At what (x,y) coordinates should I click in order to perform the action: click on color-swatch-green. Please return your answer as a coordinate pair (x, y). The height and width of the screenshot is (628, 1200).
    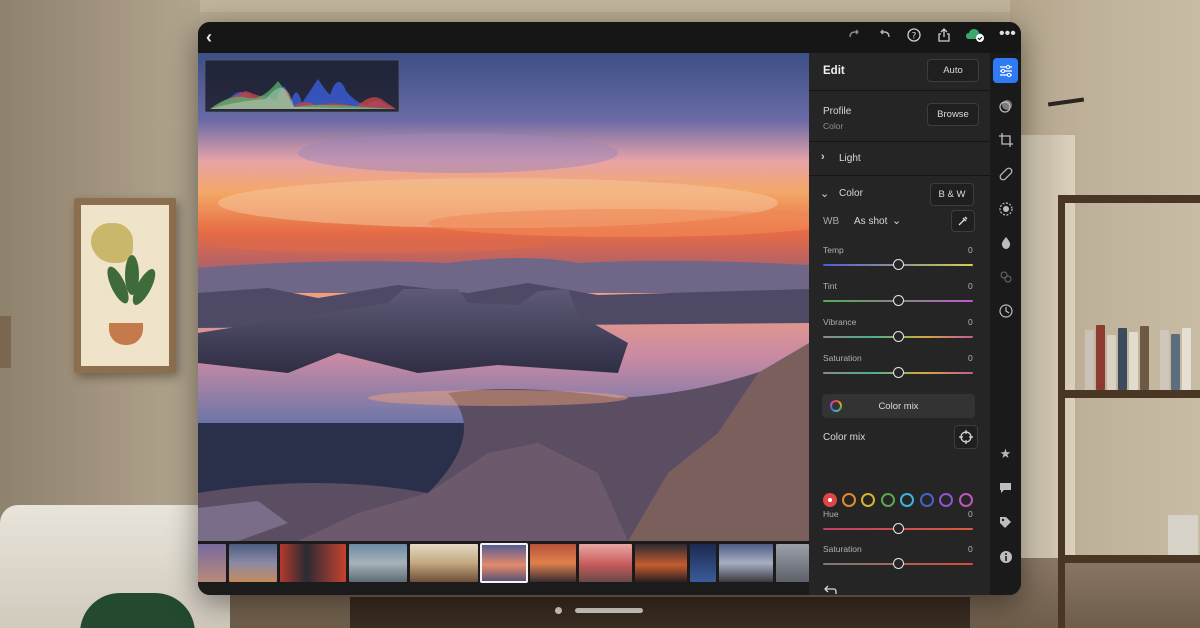
    Looking at the image, I should click on (888, 500).